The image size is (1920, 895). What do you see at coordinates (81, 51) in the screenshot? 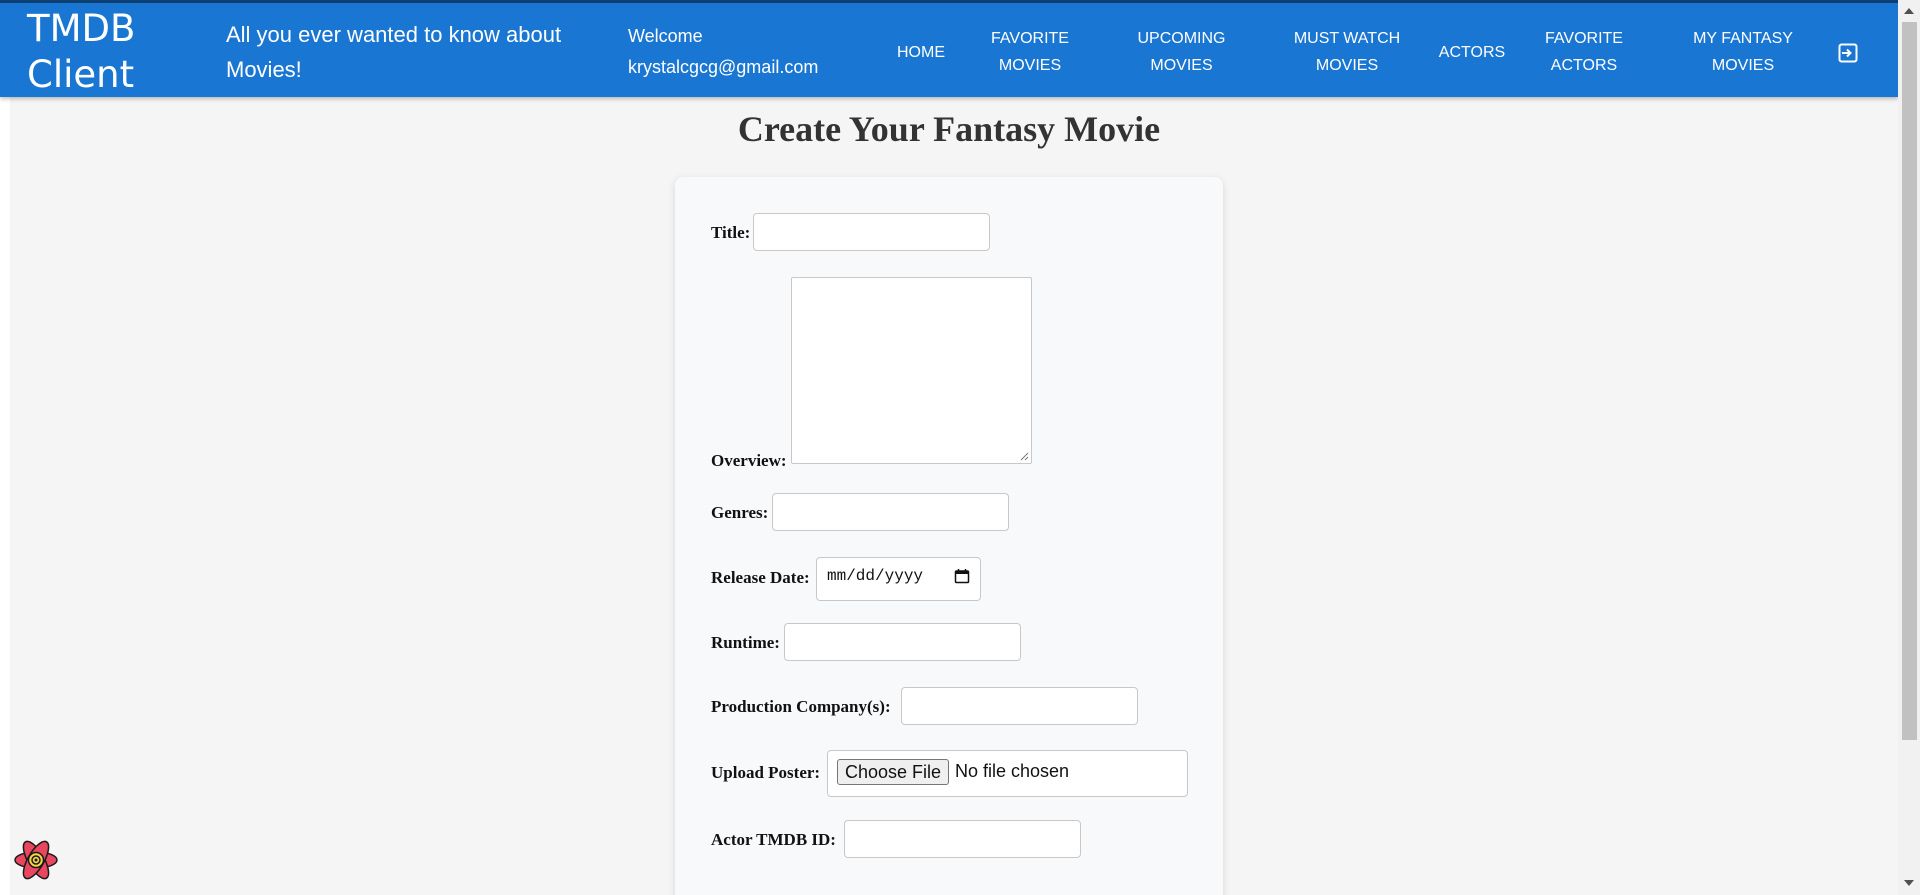
I see `brand-title: TMDB Client` at bounding box center [81, 51].